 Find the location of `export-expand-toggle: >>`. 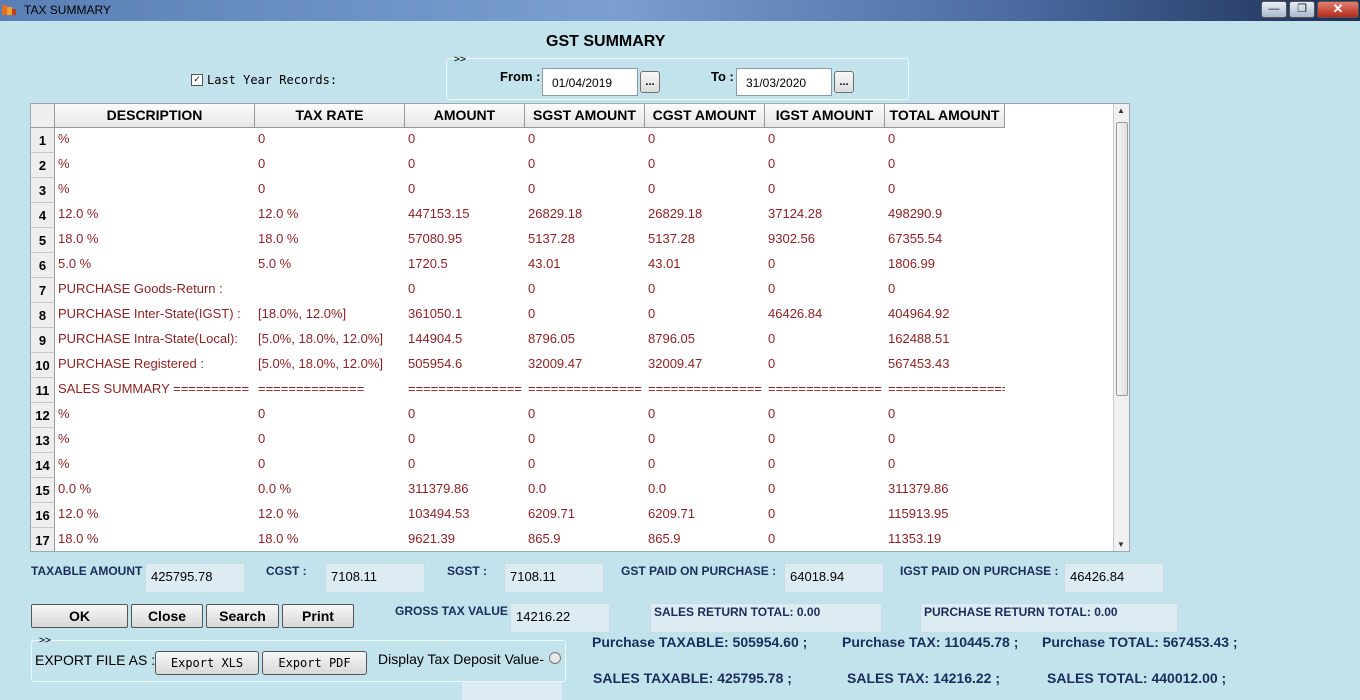

export-expand-toggle: >> is located at coordinates (45, 640).